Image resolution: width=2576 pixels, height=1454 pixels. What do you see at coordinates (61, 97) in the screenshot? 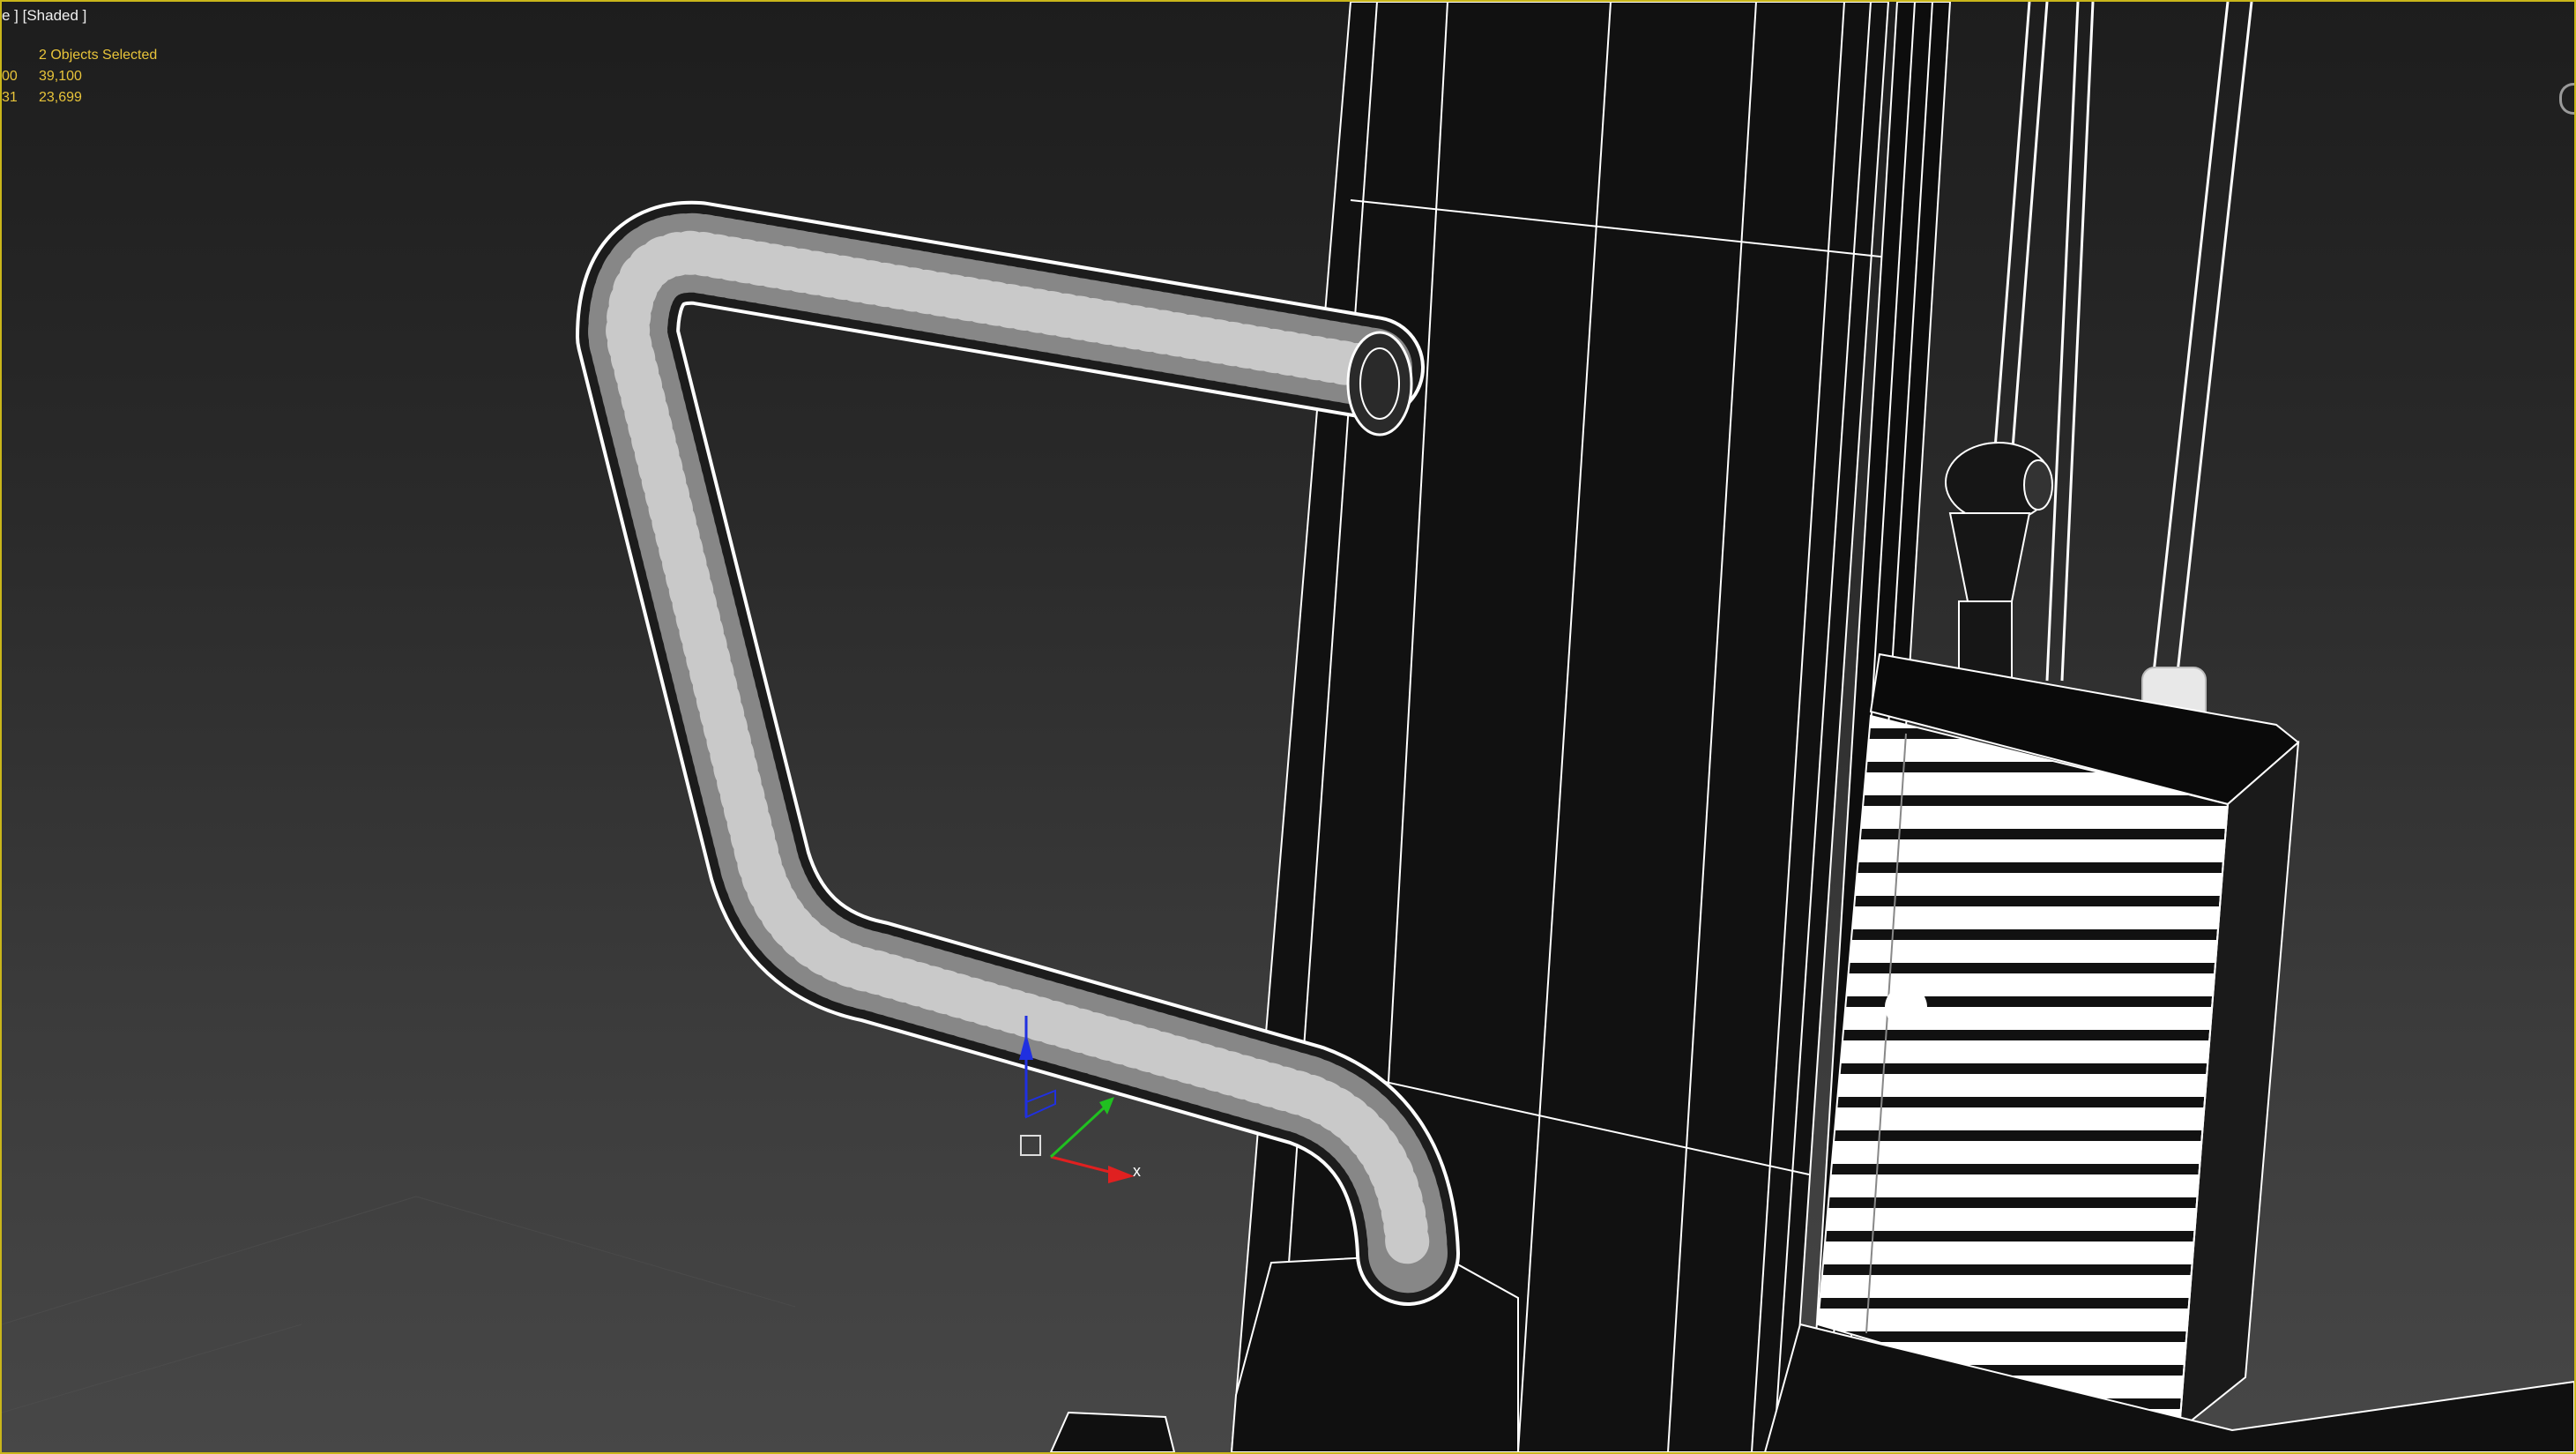
I see `stat-row2-value: 23,699` at bounding box center [61, 97].